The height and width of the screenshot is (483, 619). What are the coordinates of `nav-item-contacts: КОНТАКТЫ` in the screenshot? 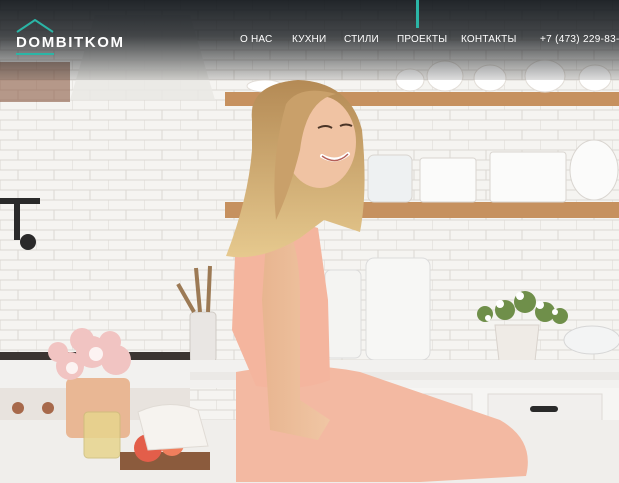 It's located at (489, 39).